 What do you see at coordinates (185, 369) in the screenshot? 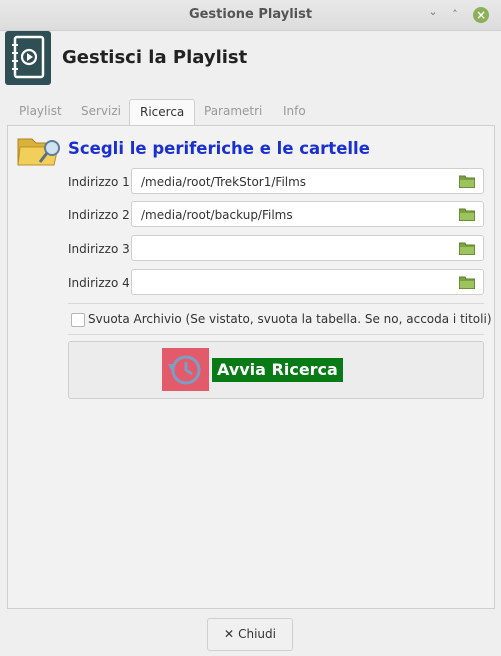
I see `history-clock-icon` at bounding box center [185, 369].